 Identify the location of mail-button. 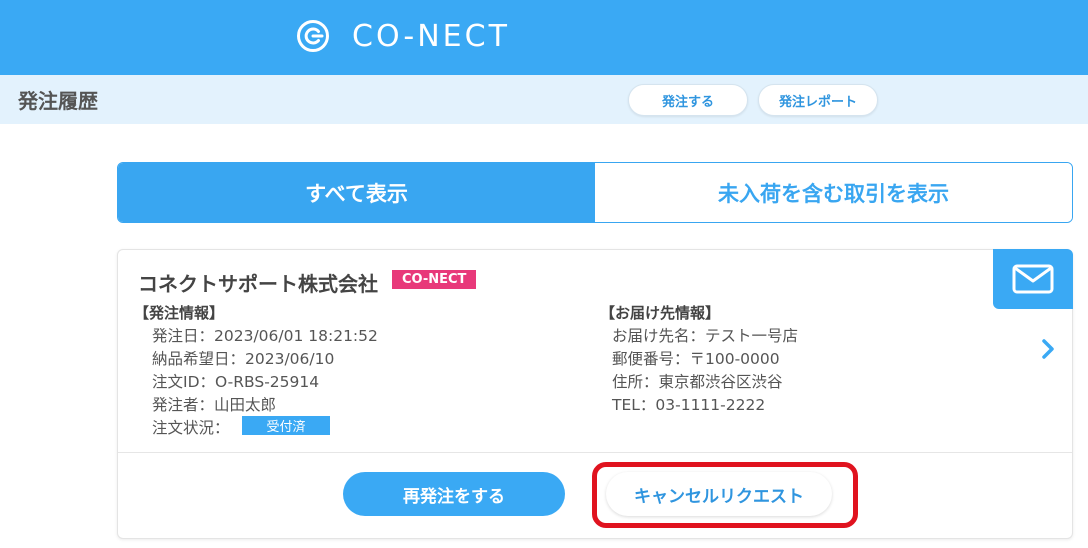
(1033, 279).